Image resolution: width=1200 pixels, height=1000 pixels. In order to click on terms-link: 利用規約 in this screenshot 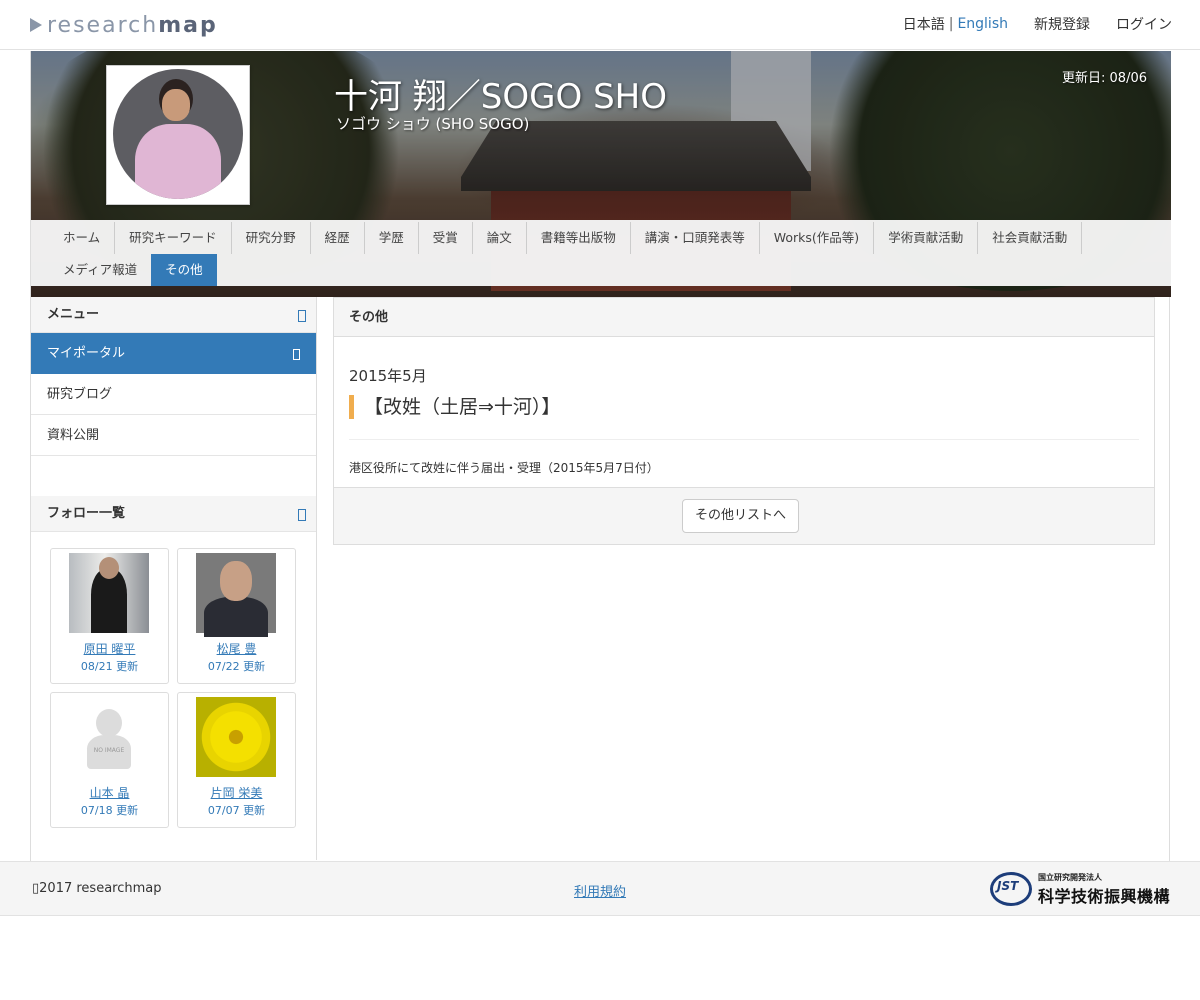, I will do `click(600, 890)`.